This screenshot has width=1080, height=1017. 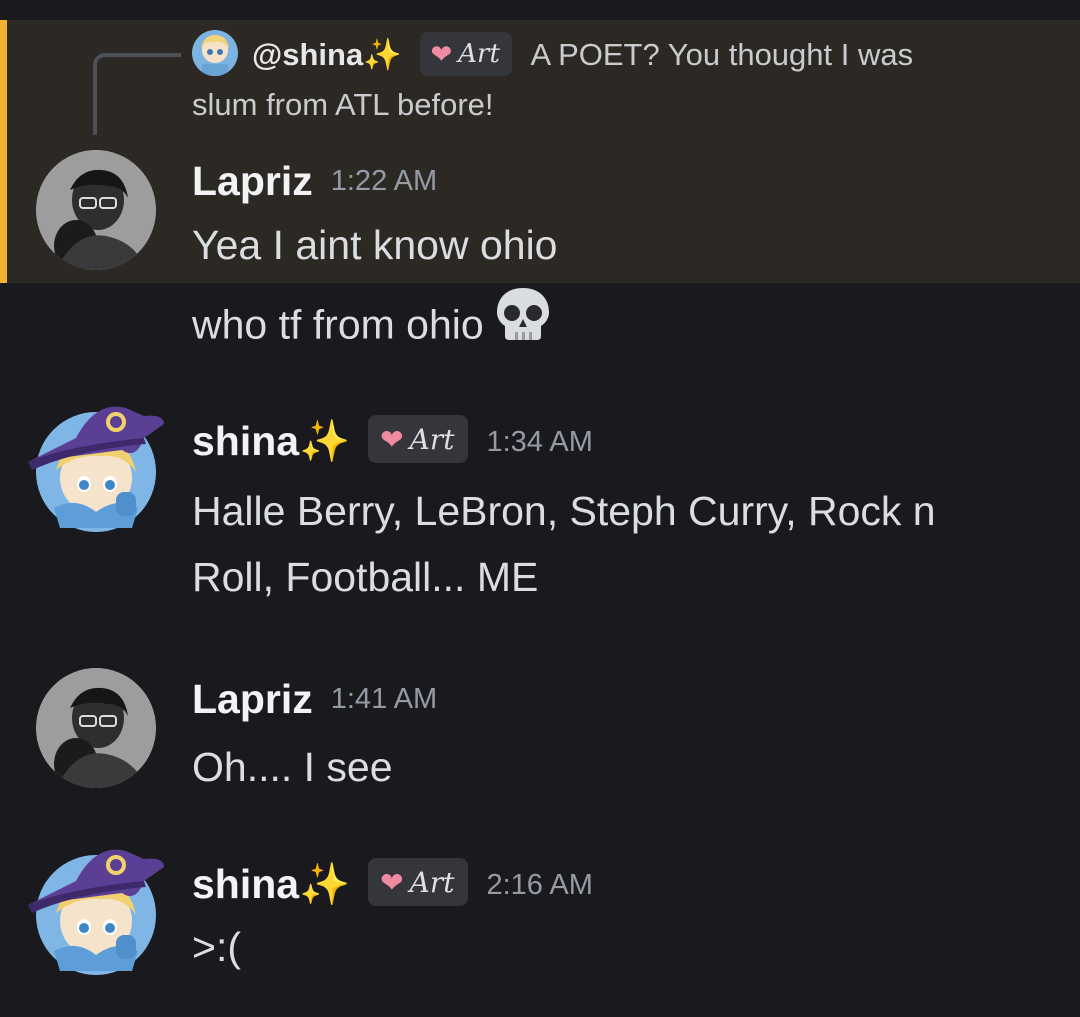 What do you see at coordinates (375, 245) in the screenshot?
I see `message-line: Yea I aint know ohio` at bounding box center [375, 245].